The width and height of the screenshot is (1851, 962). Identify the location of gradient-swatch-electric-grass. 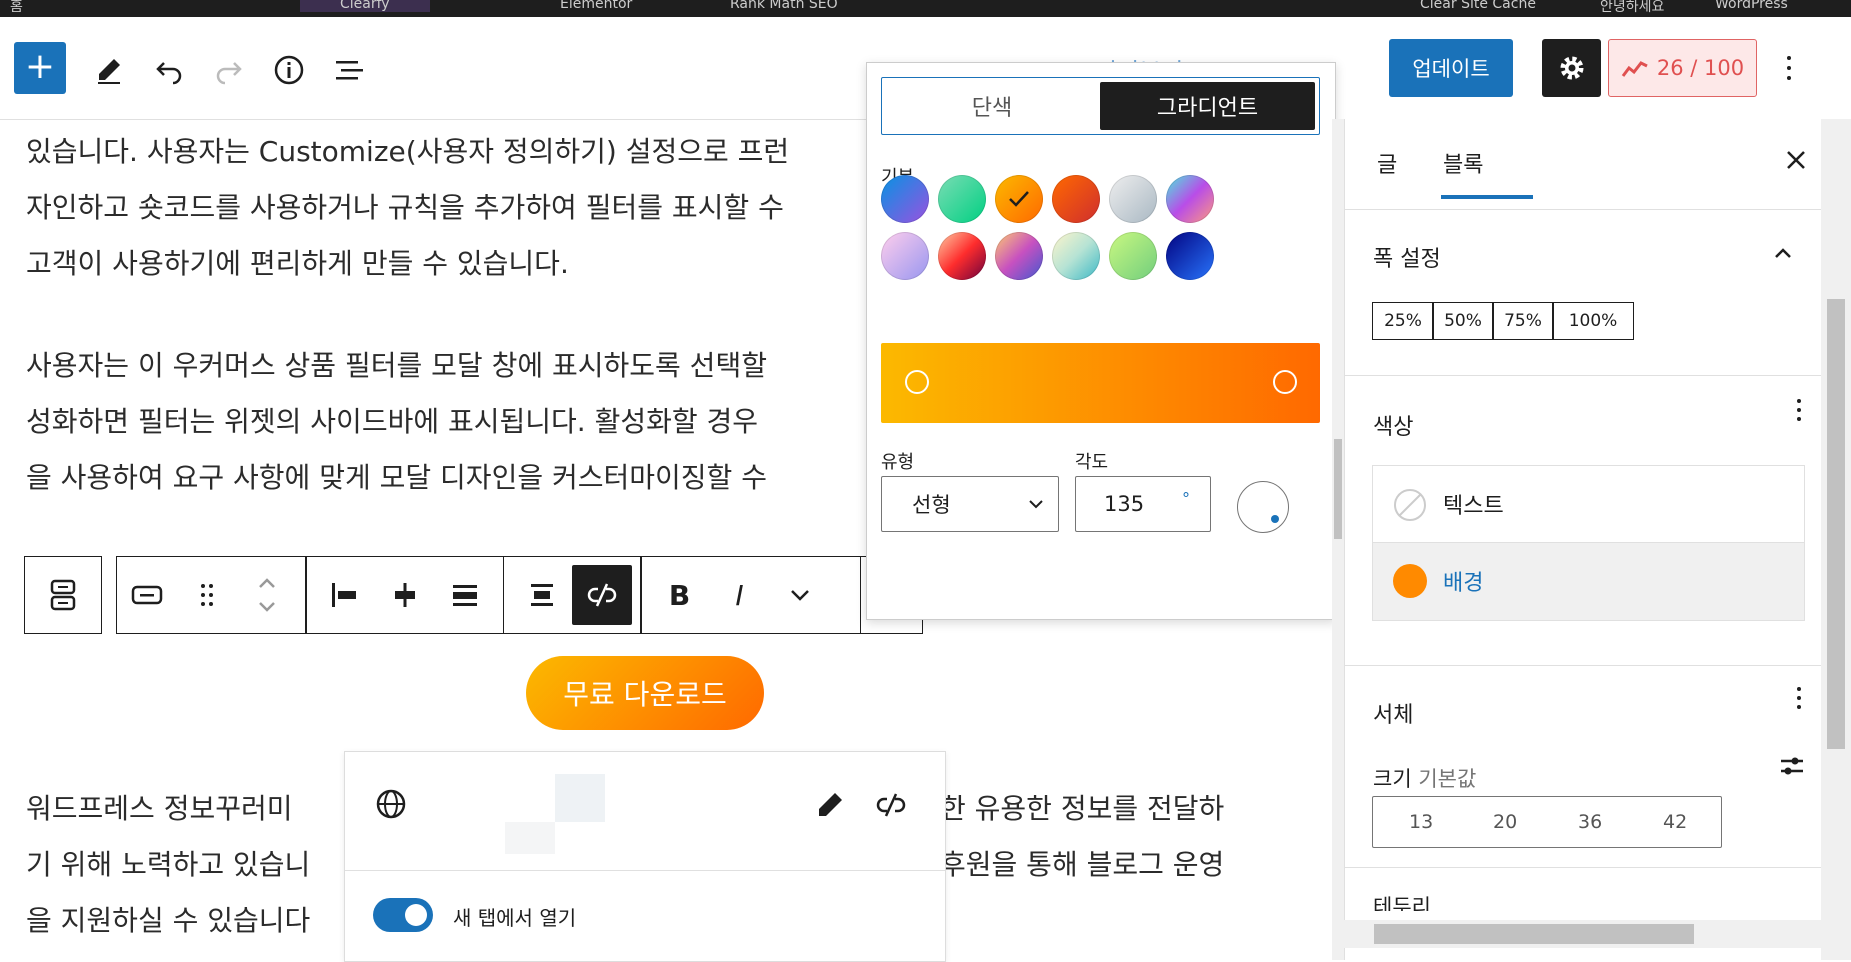
(1133, 256).